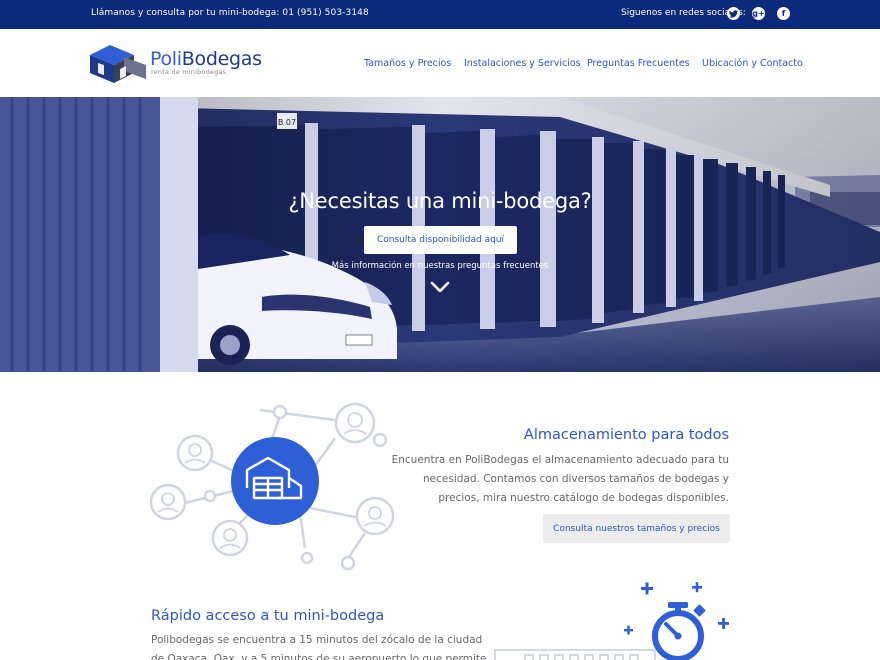 This screenshot has height=660, width=880. I want to click on check-availability-button: Consulta disponibilidad aquí, so click(440, 240).